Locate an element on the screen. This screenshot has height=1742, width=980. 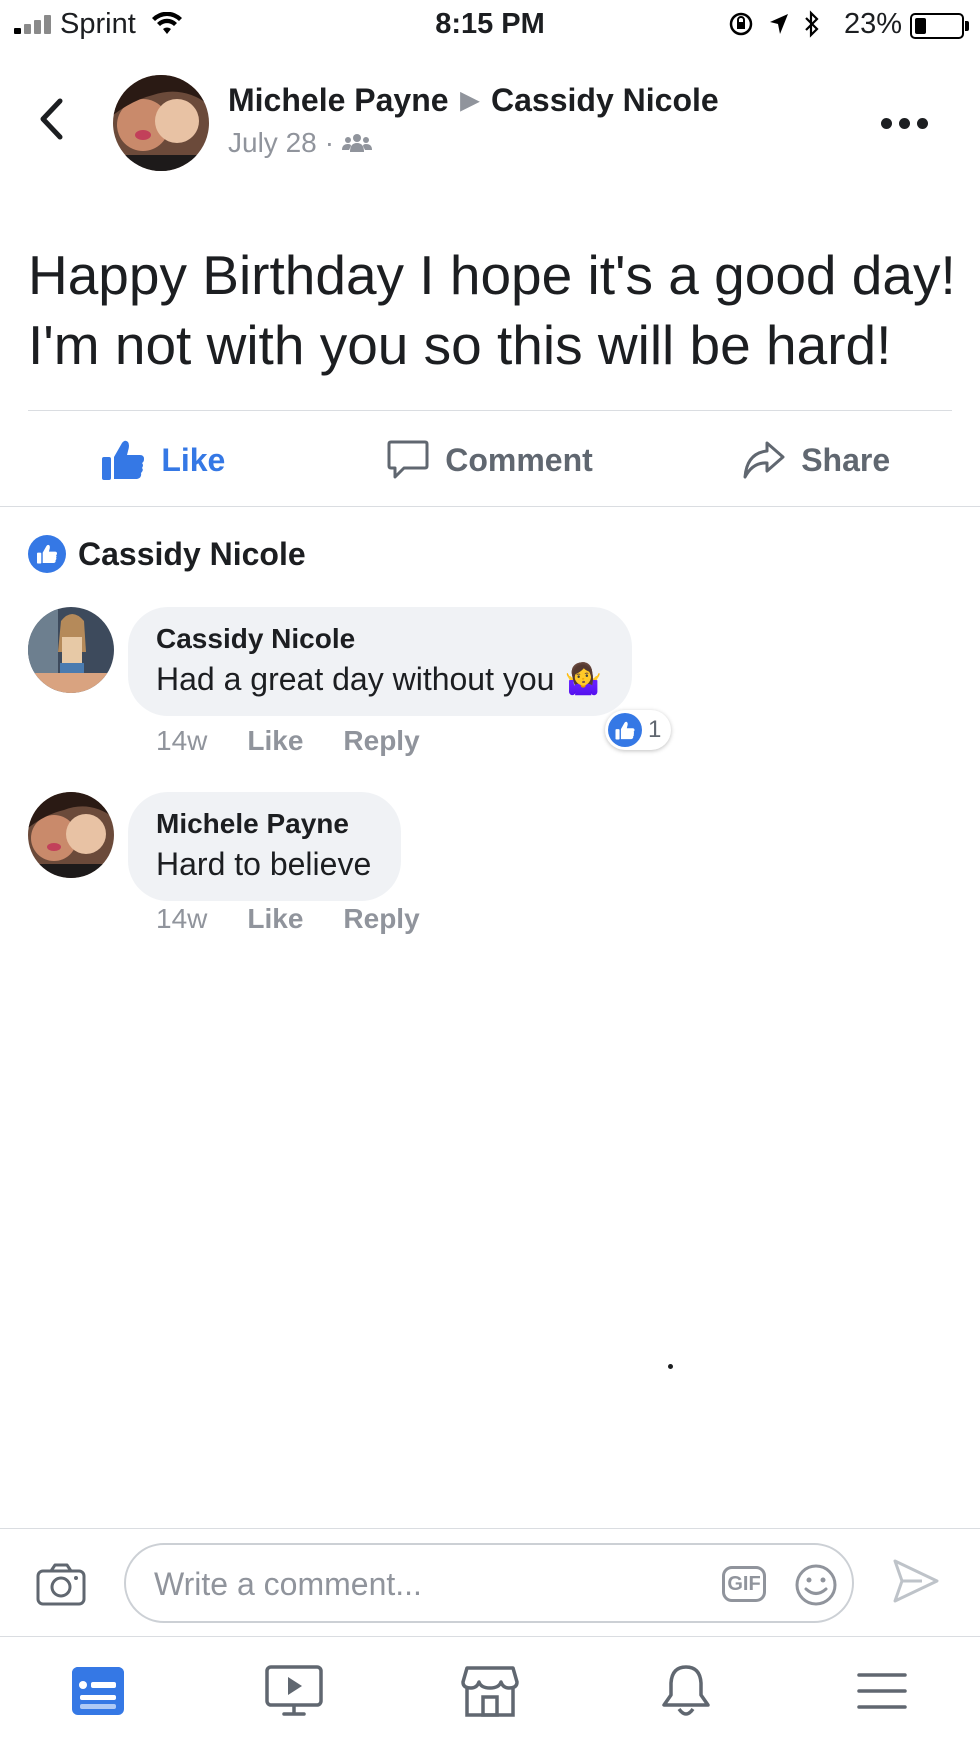
send-button is located at coordinates (916, 1583).